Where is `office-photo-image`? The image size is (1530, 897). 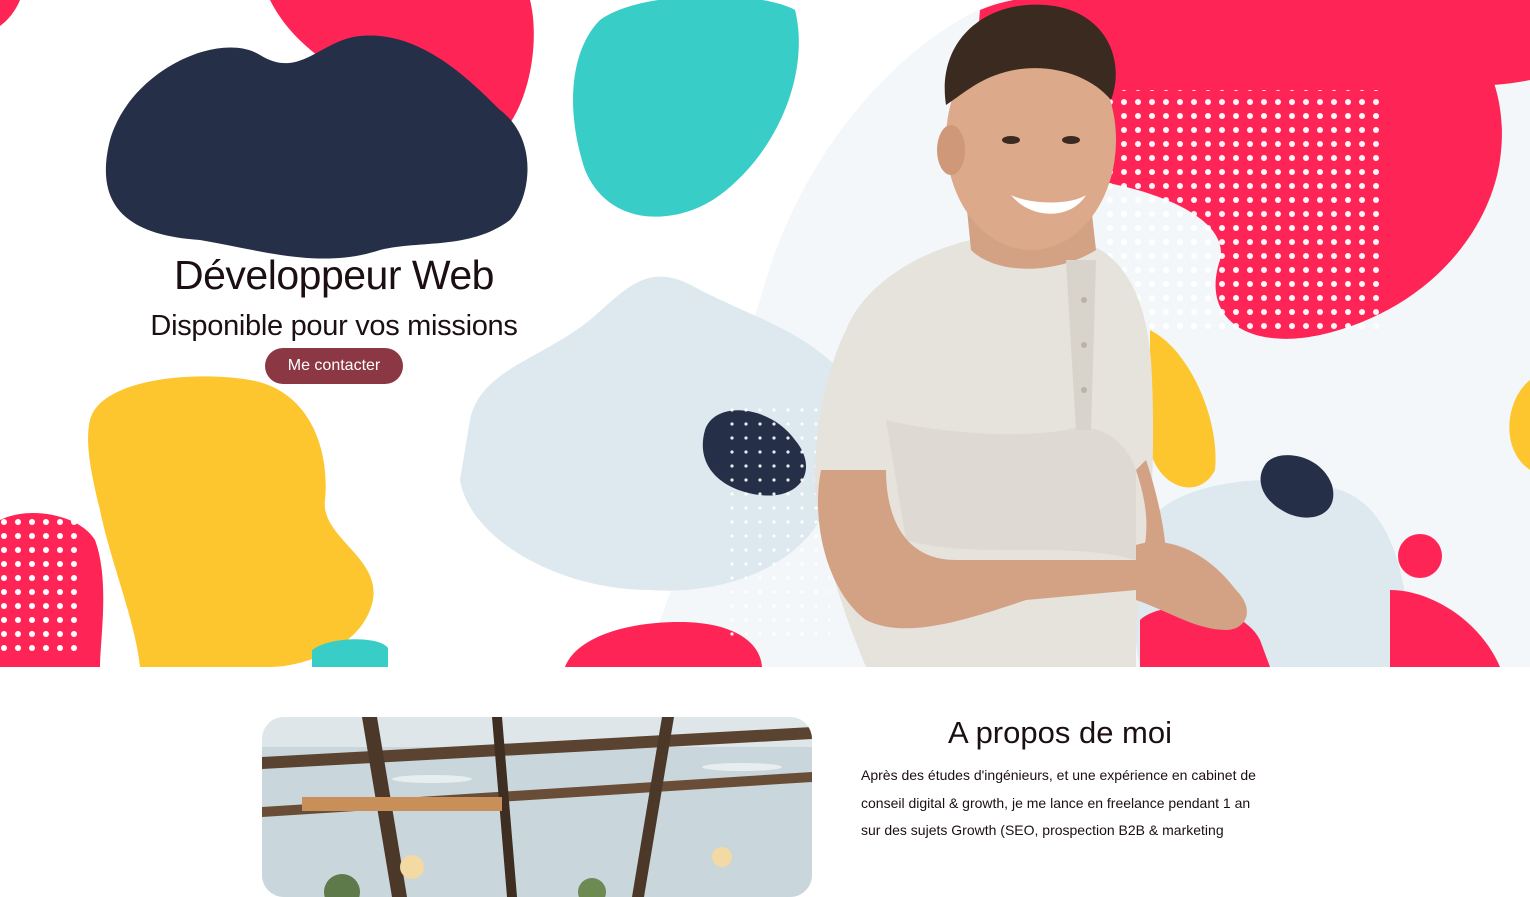 office-photo-image is located at coordinates (537, 807).